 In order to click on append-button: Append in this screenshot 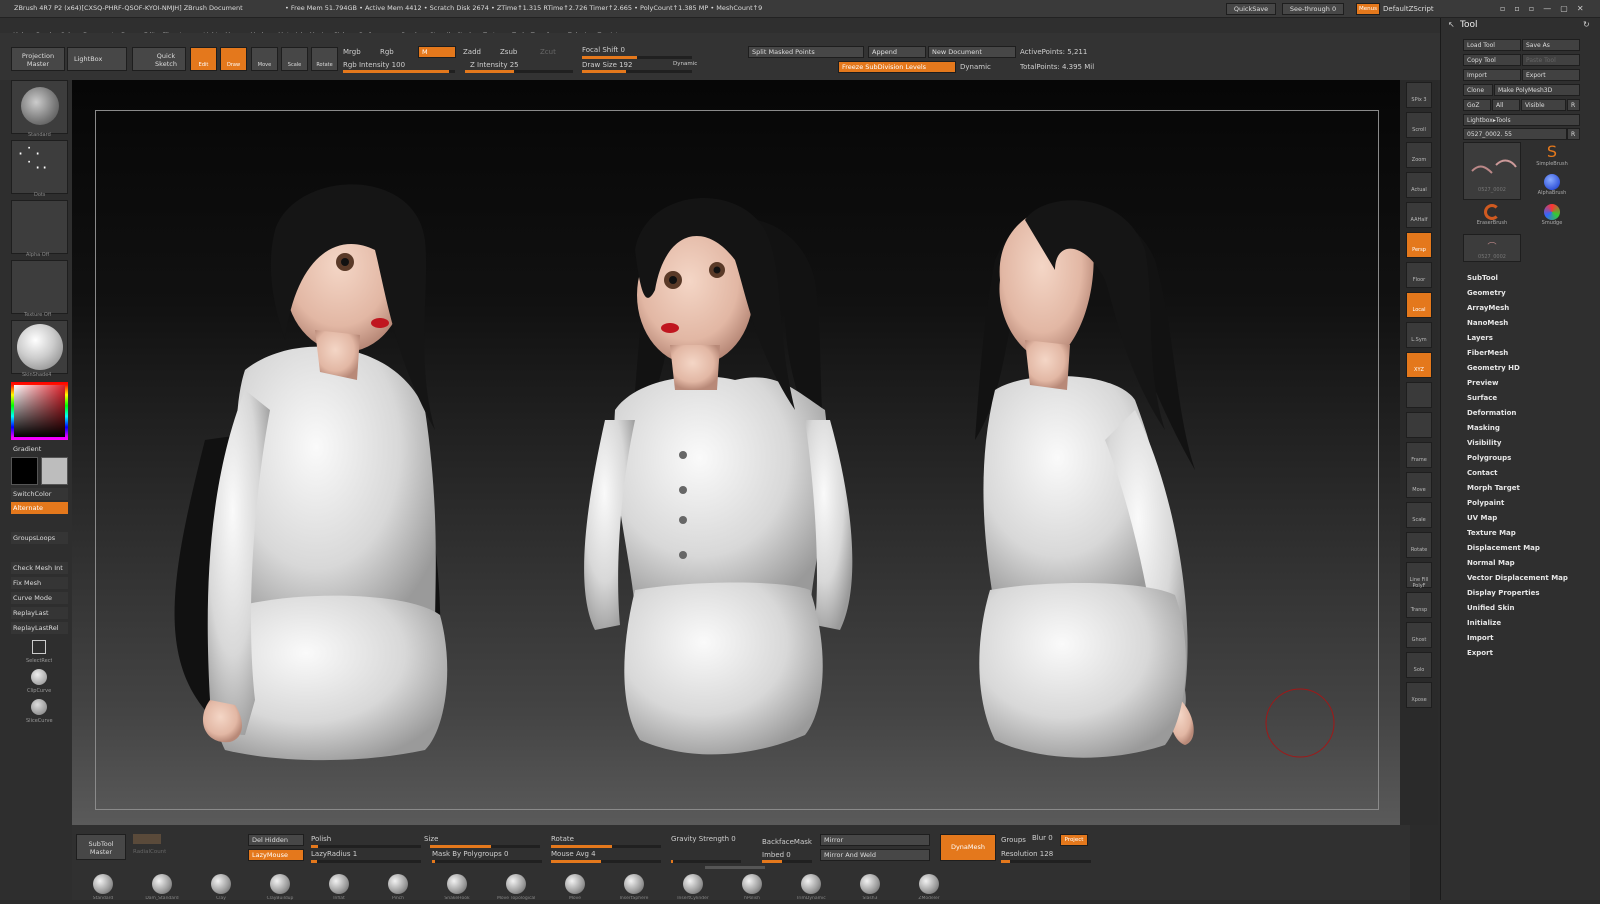, I will do `click(897, 52)`.